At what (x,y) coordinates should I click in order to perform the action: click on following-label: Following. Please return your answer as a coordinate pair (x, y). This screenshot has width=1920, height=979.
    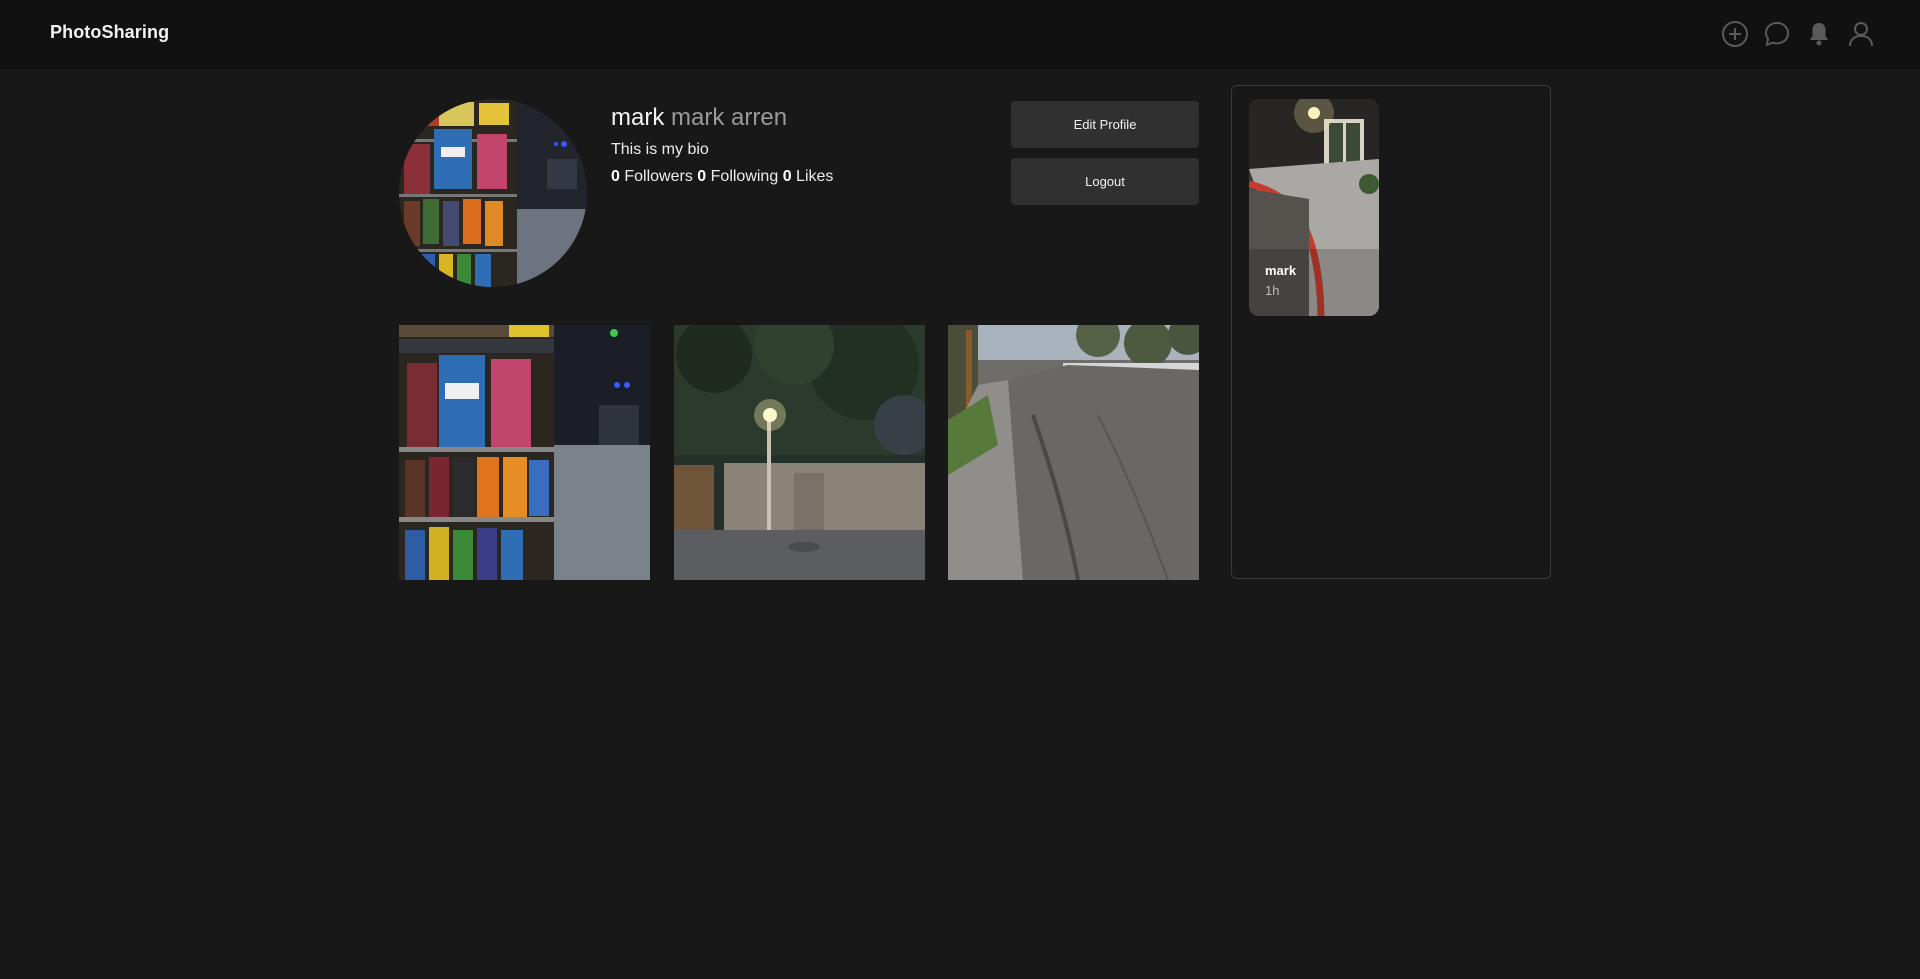
    Looking at the image, I should click on (745, 176).